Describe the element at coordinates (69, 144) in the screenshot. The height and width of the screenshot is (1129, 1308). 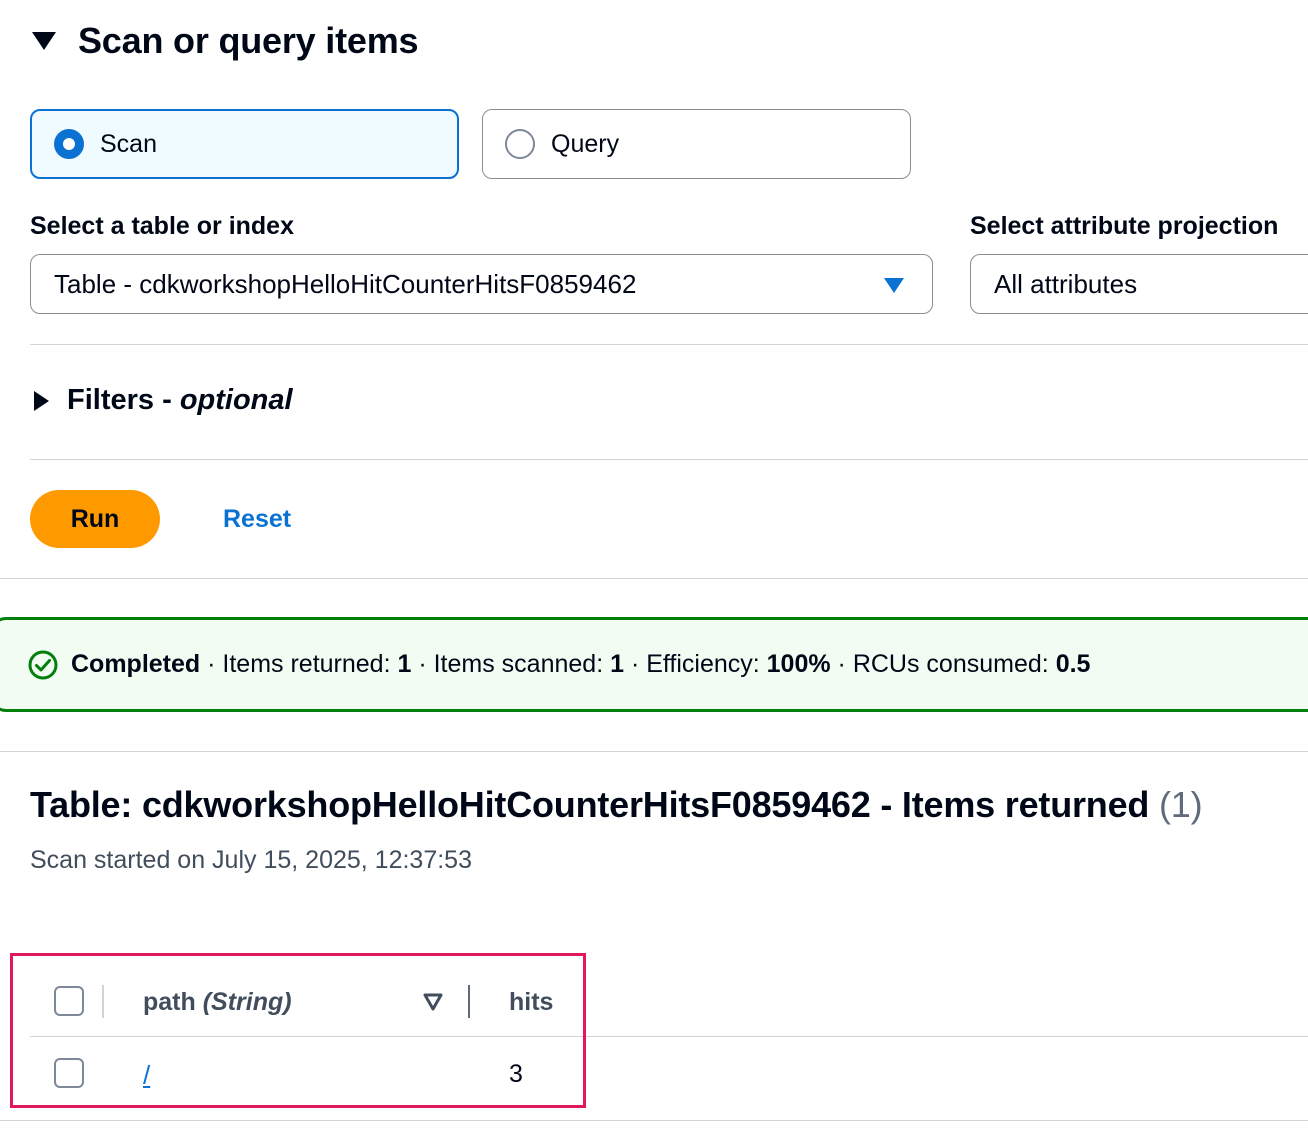
I see `scan-radio` at that location.